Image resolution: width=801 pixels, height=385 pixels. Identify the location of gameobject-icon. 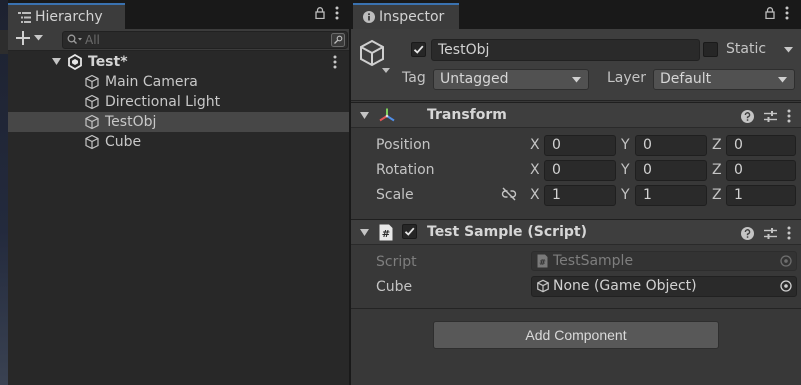
(375, 57).